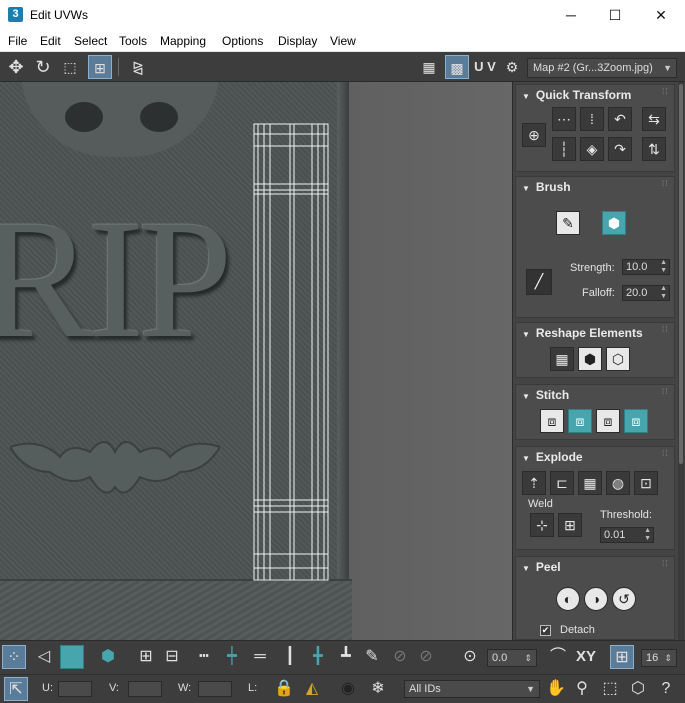 The image size is (685, 703). Describe the element at coordinates (666, 689) in the screenshot. I see `help-icon: ?` at that location.